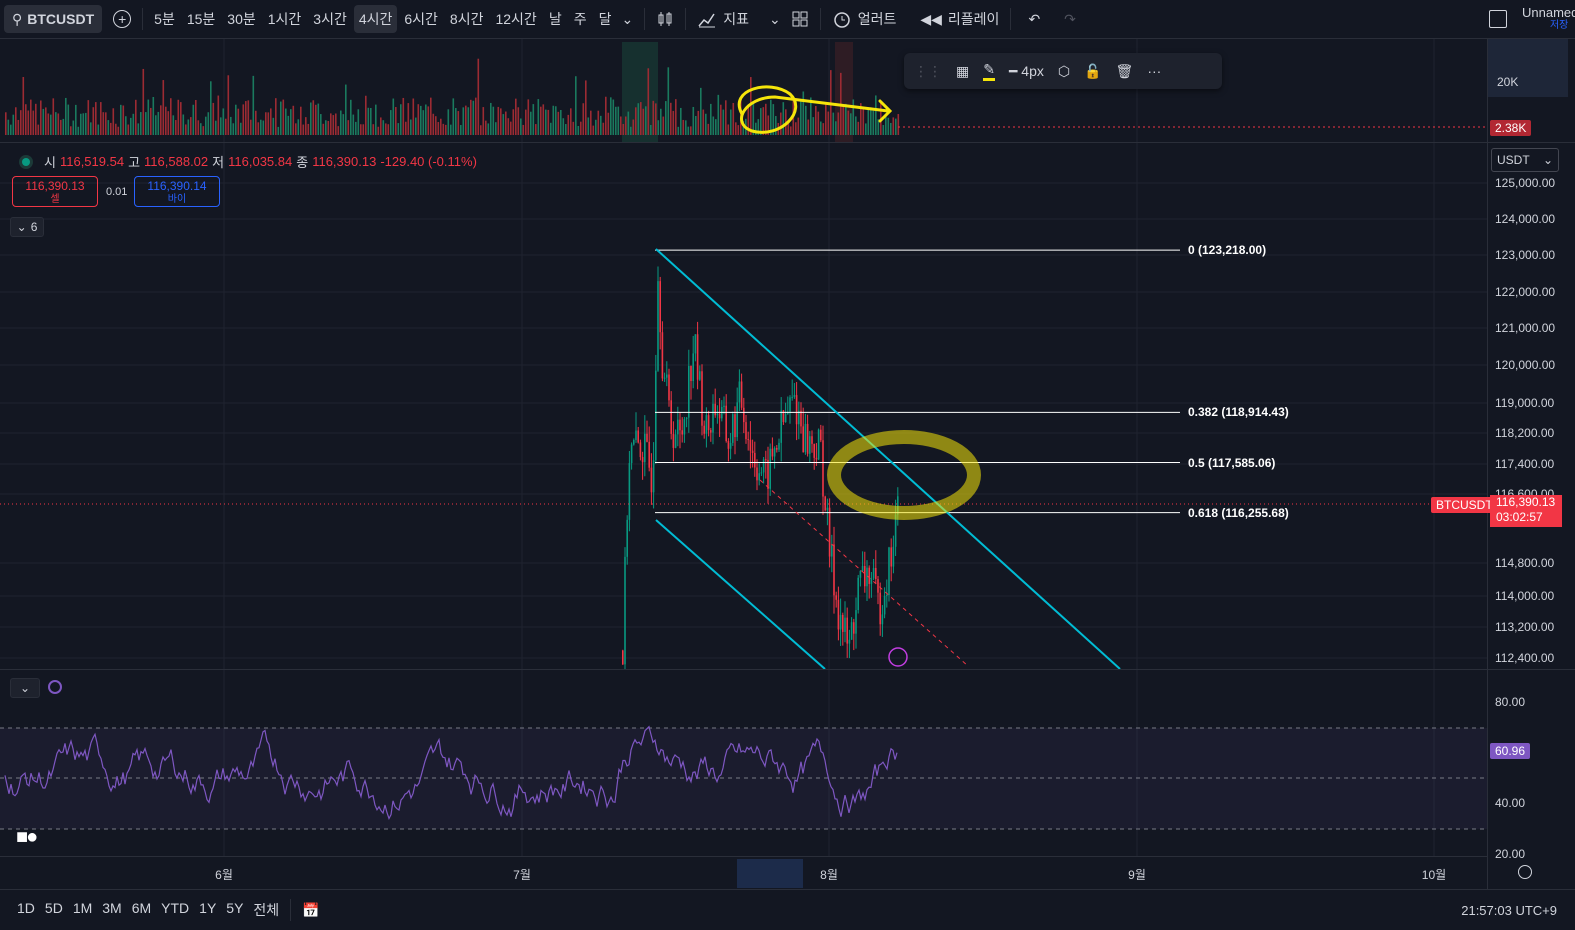 This screenshot has width=1575, height=930. Describe the element at coordinates (55, 191) in the screenshot. I see `sell-button: 116,390.13 셀` at that location.